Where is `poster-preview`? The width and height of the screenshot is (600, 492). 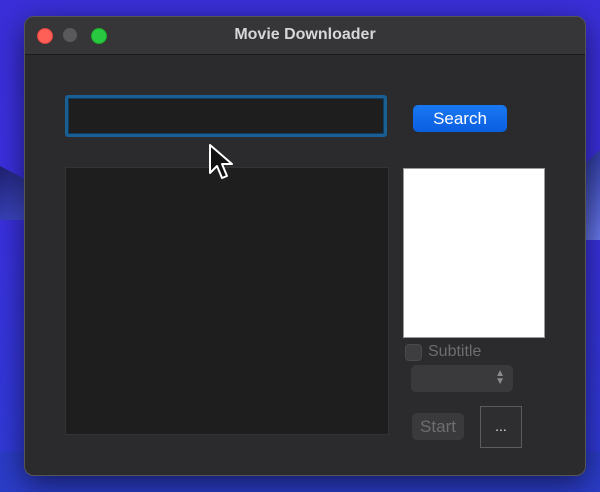
poster-preview is located at coordinates (474, 253).